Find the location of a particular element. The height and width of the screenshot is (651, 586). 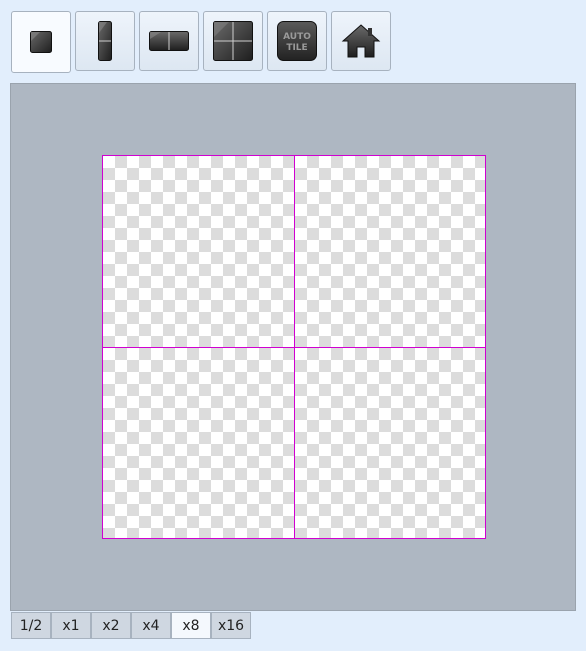

grid-tiles-button is located at coordinates (233, 41).